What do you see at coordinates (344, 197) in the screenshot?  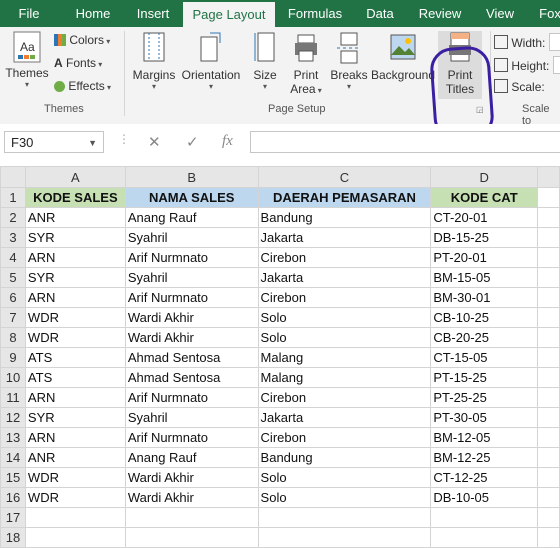 I see `header-cell: DAERAH PEMASARAN` at bounding box center [344, 197].